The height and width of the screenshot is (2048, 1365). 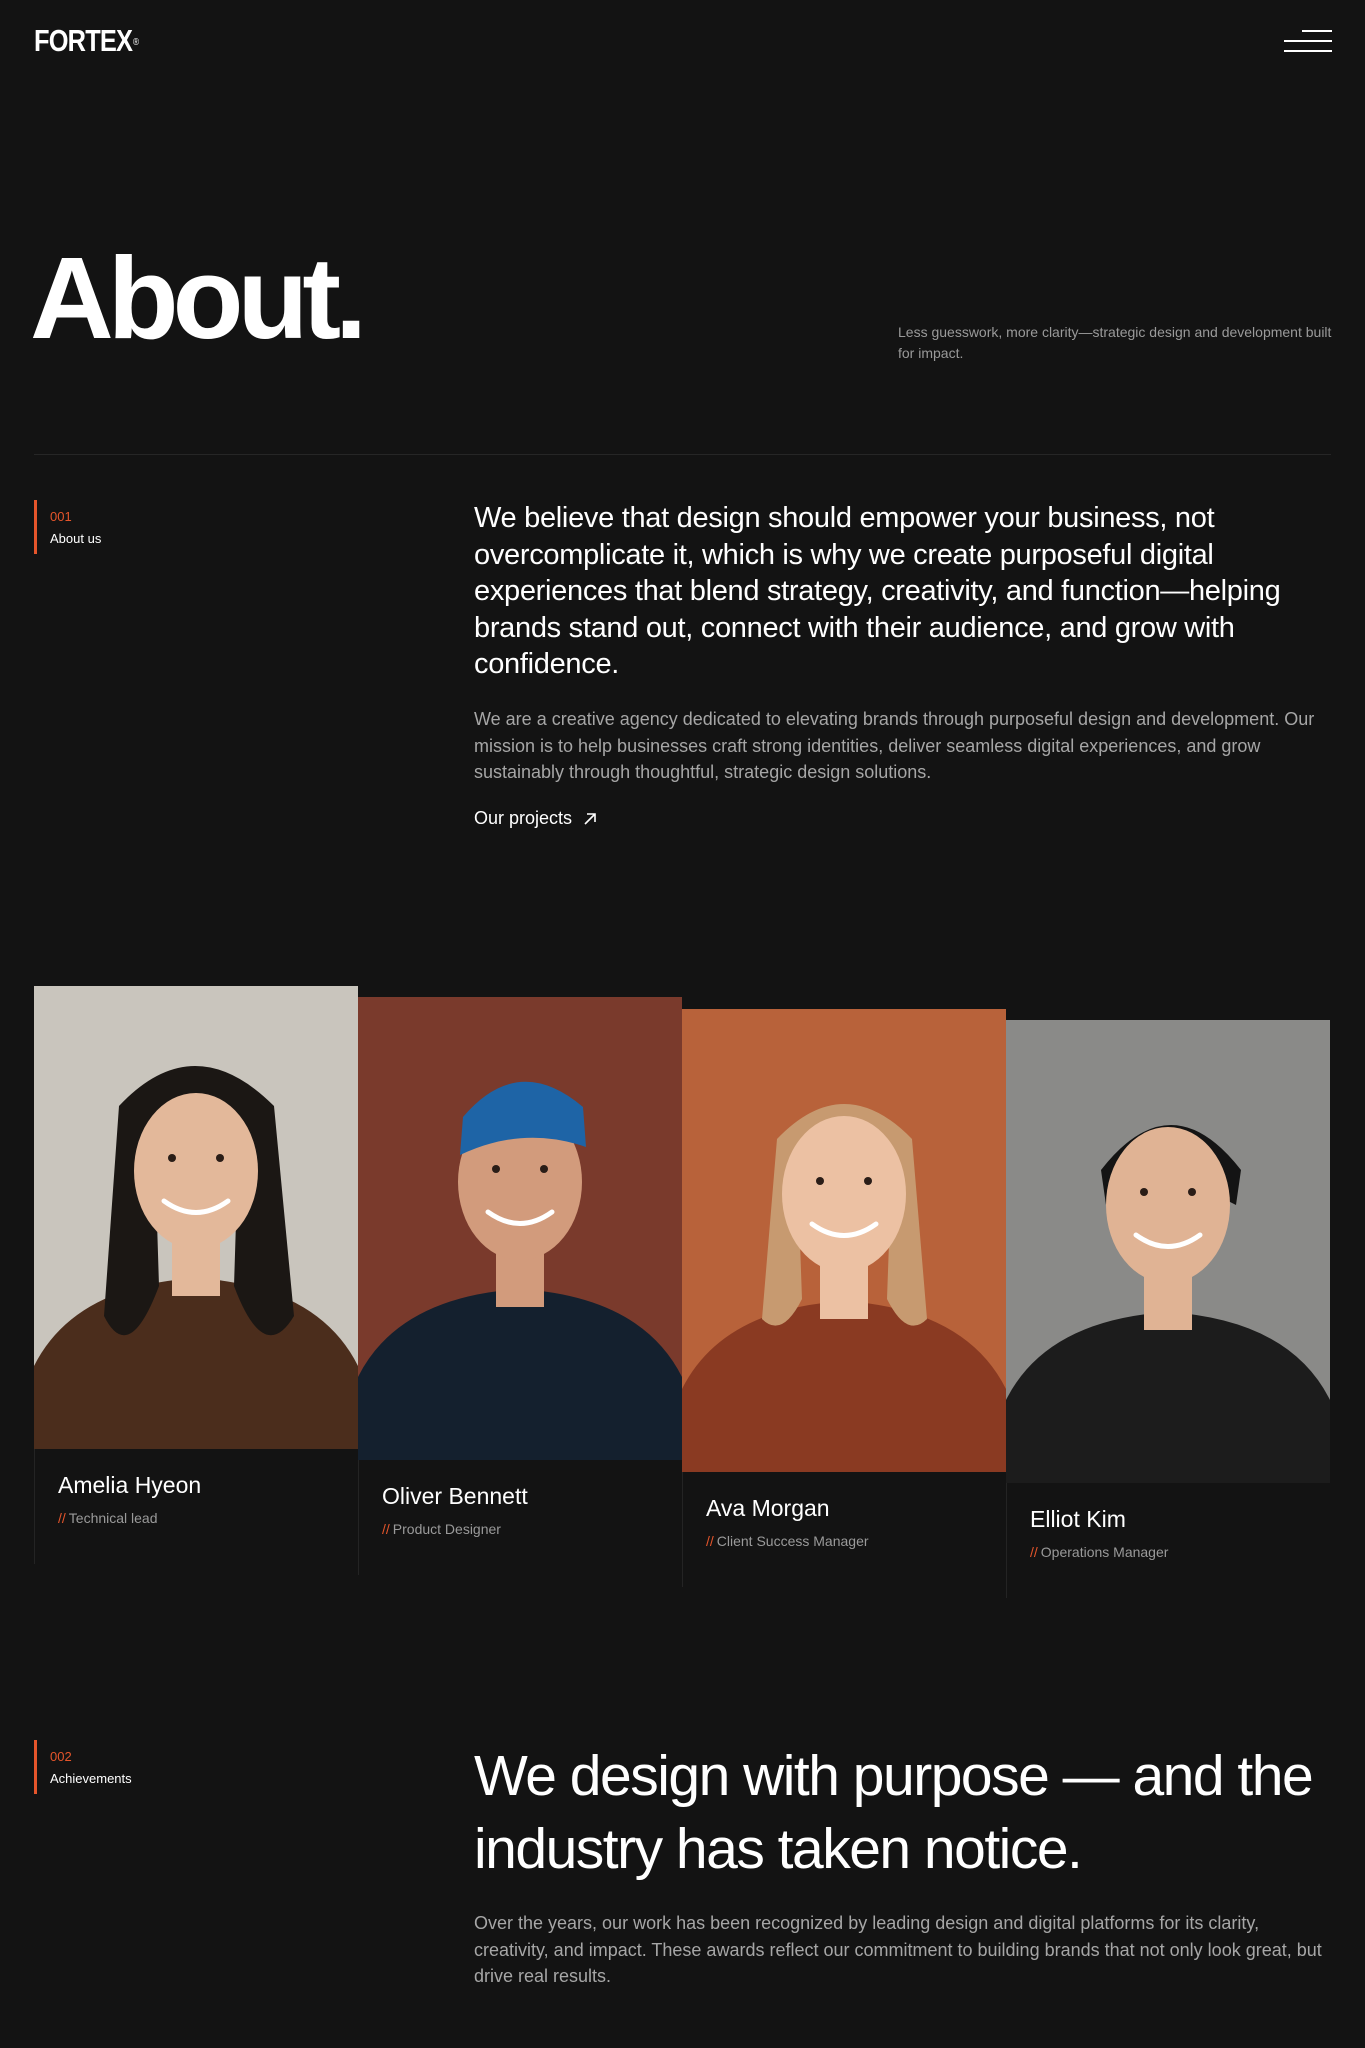 I want to click on team-member-card: Ava Morgan //Client Success Manager, so click(x=844, y=1298).